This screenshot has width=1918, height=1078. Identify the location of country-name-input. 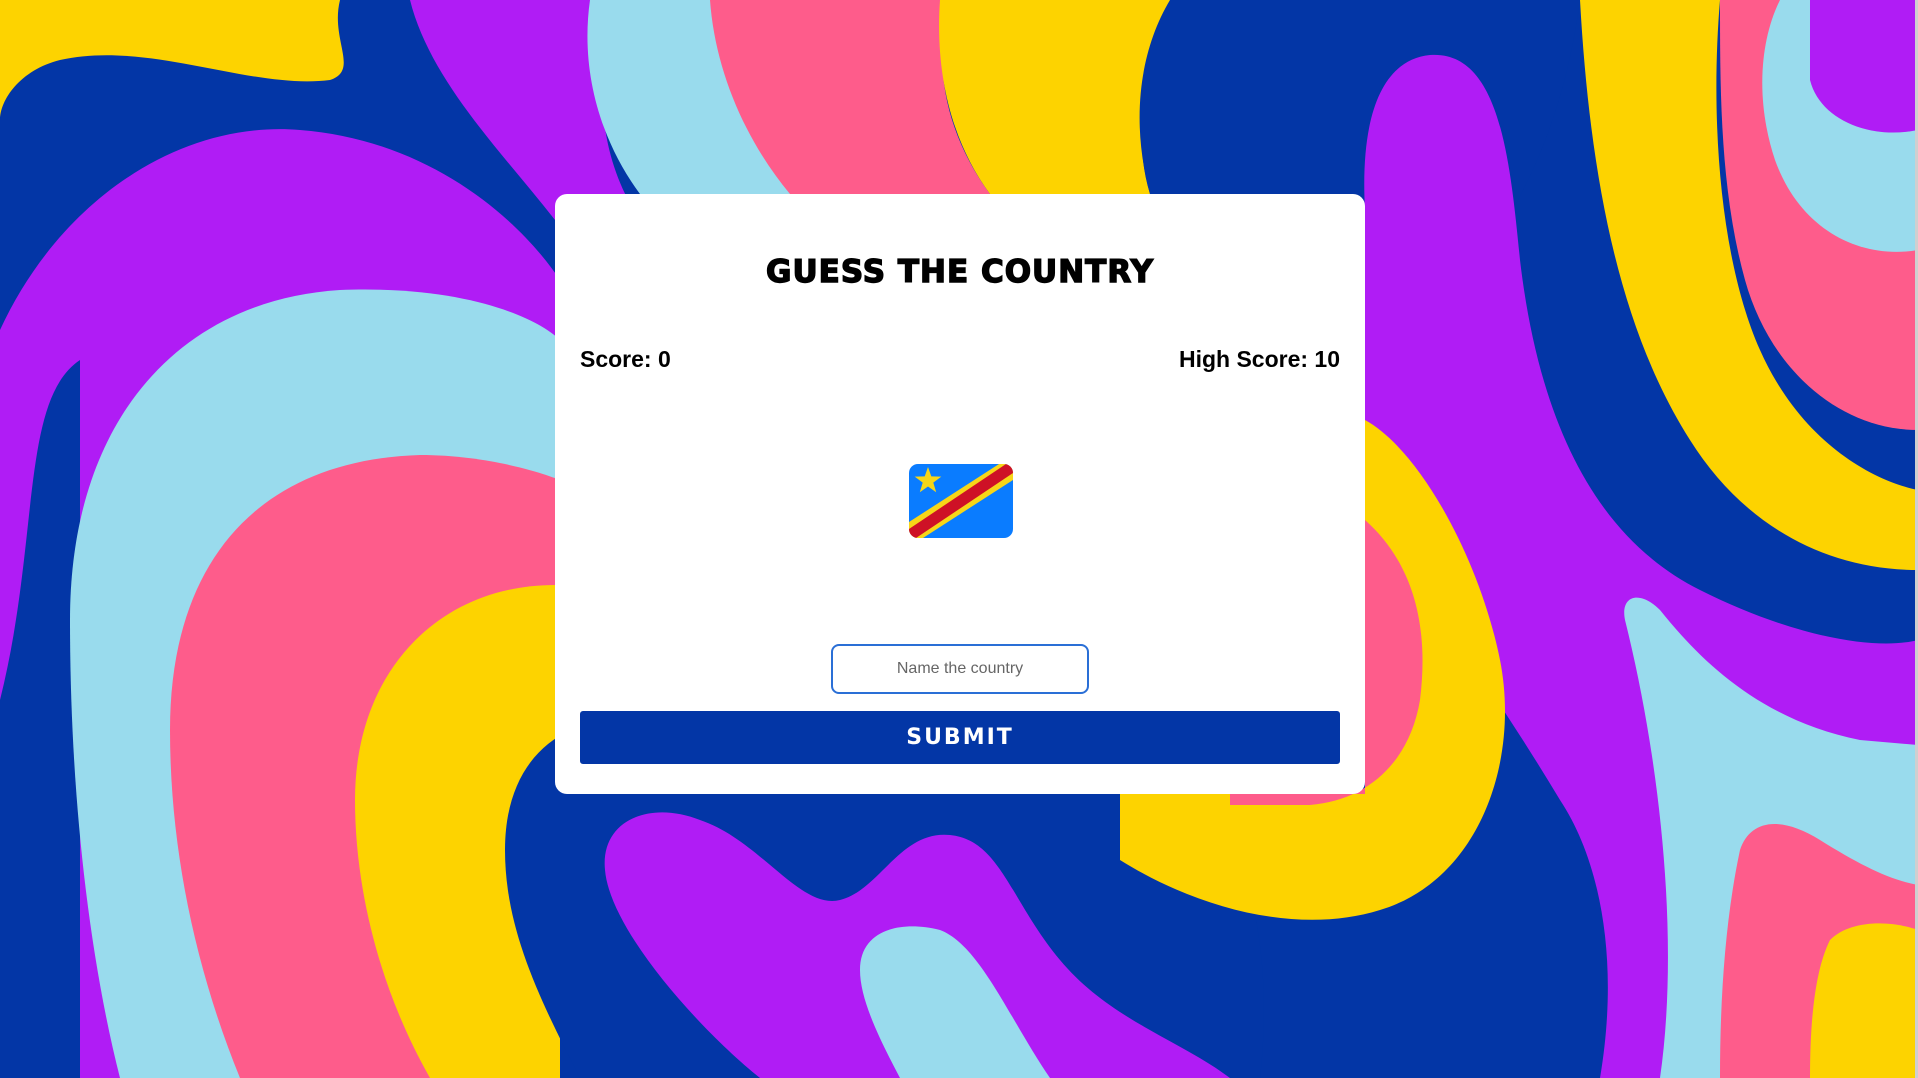
(960, 669).